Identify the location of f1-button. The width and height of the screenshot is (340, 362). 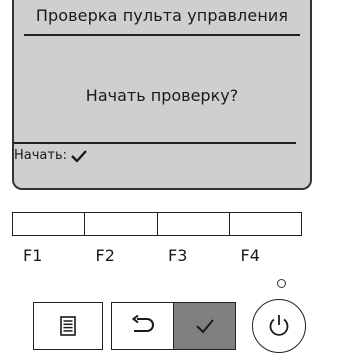
(49, 224).